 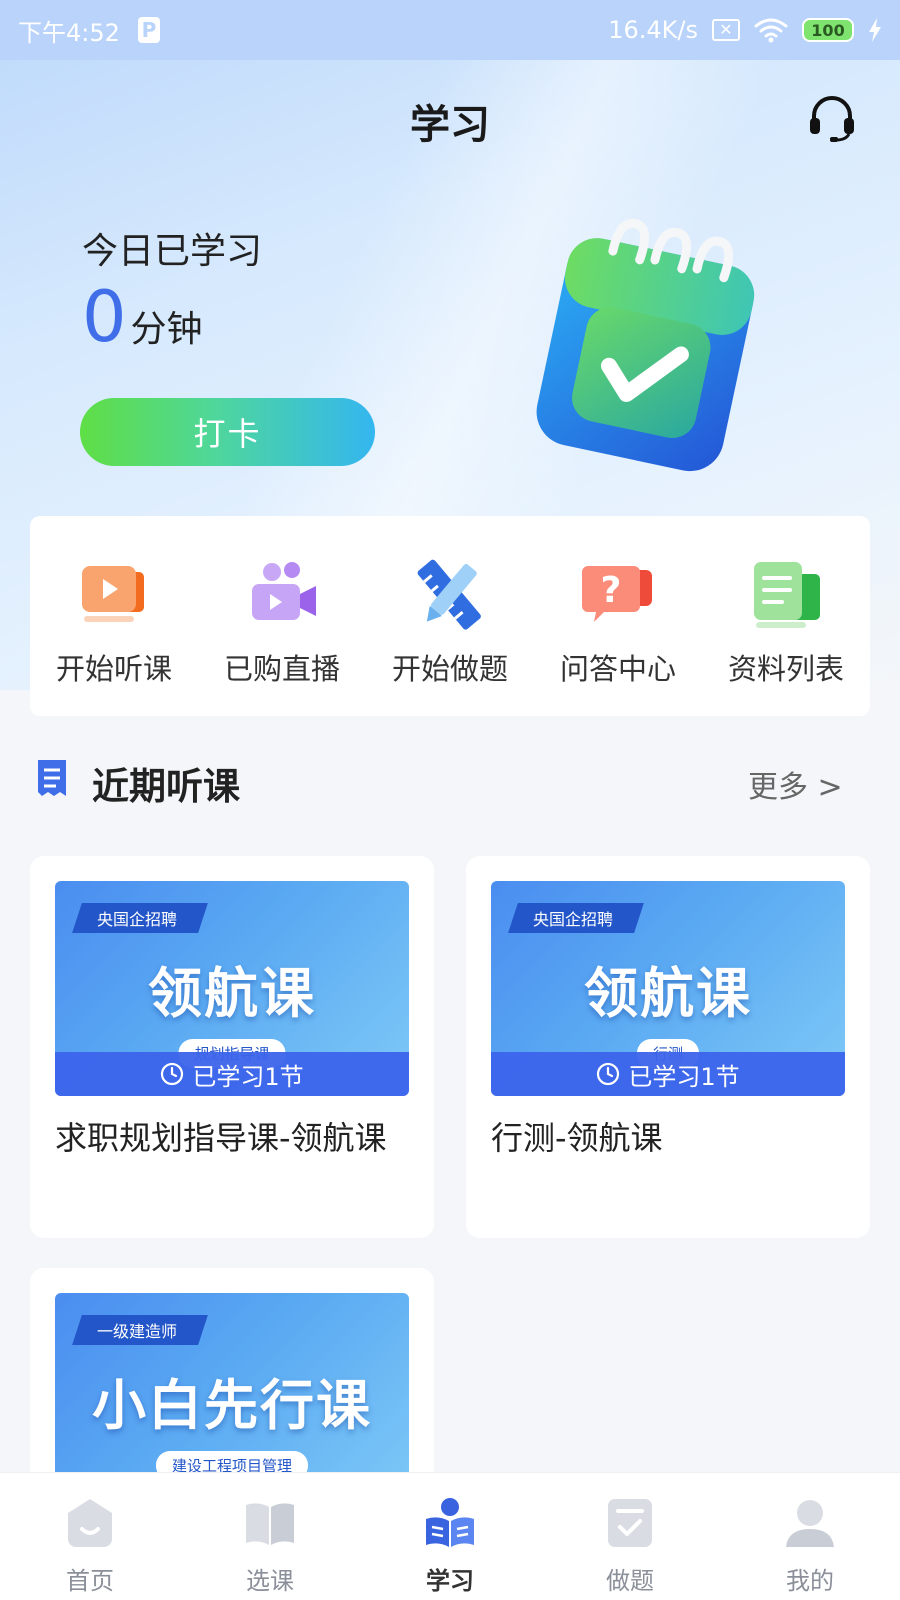 I want to click on tab-profile: 我的, so click(x=810, y=1545).